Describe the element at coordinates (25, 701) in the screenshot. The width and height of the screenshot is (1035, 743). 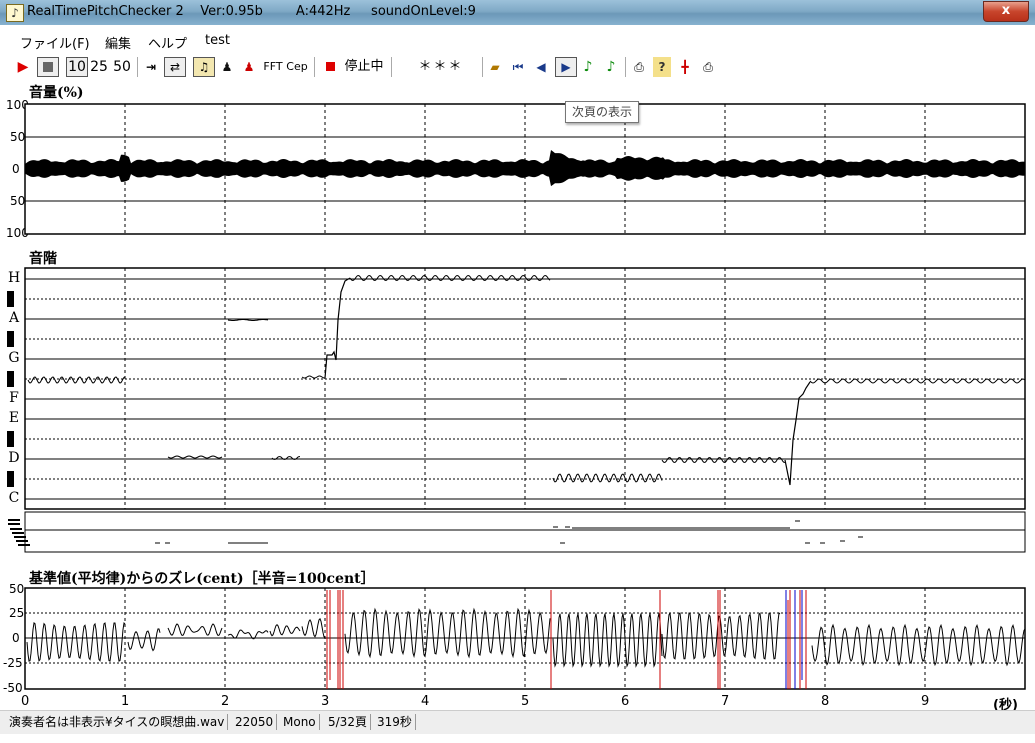
I see `x-tick: 0` at that location.